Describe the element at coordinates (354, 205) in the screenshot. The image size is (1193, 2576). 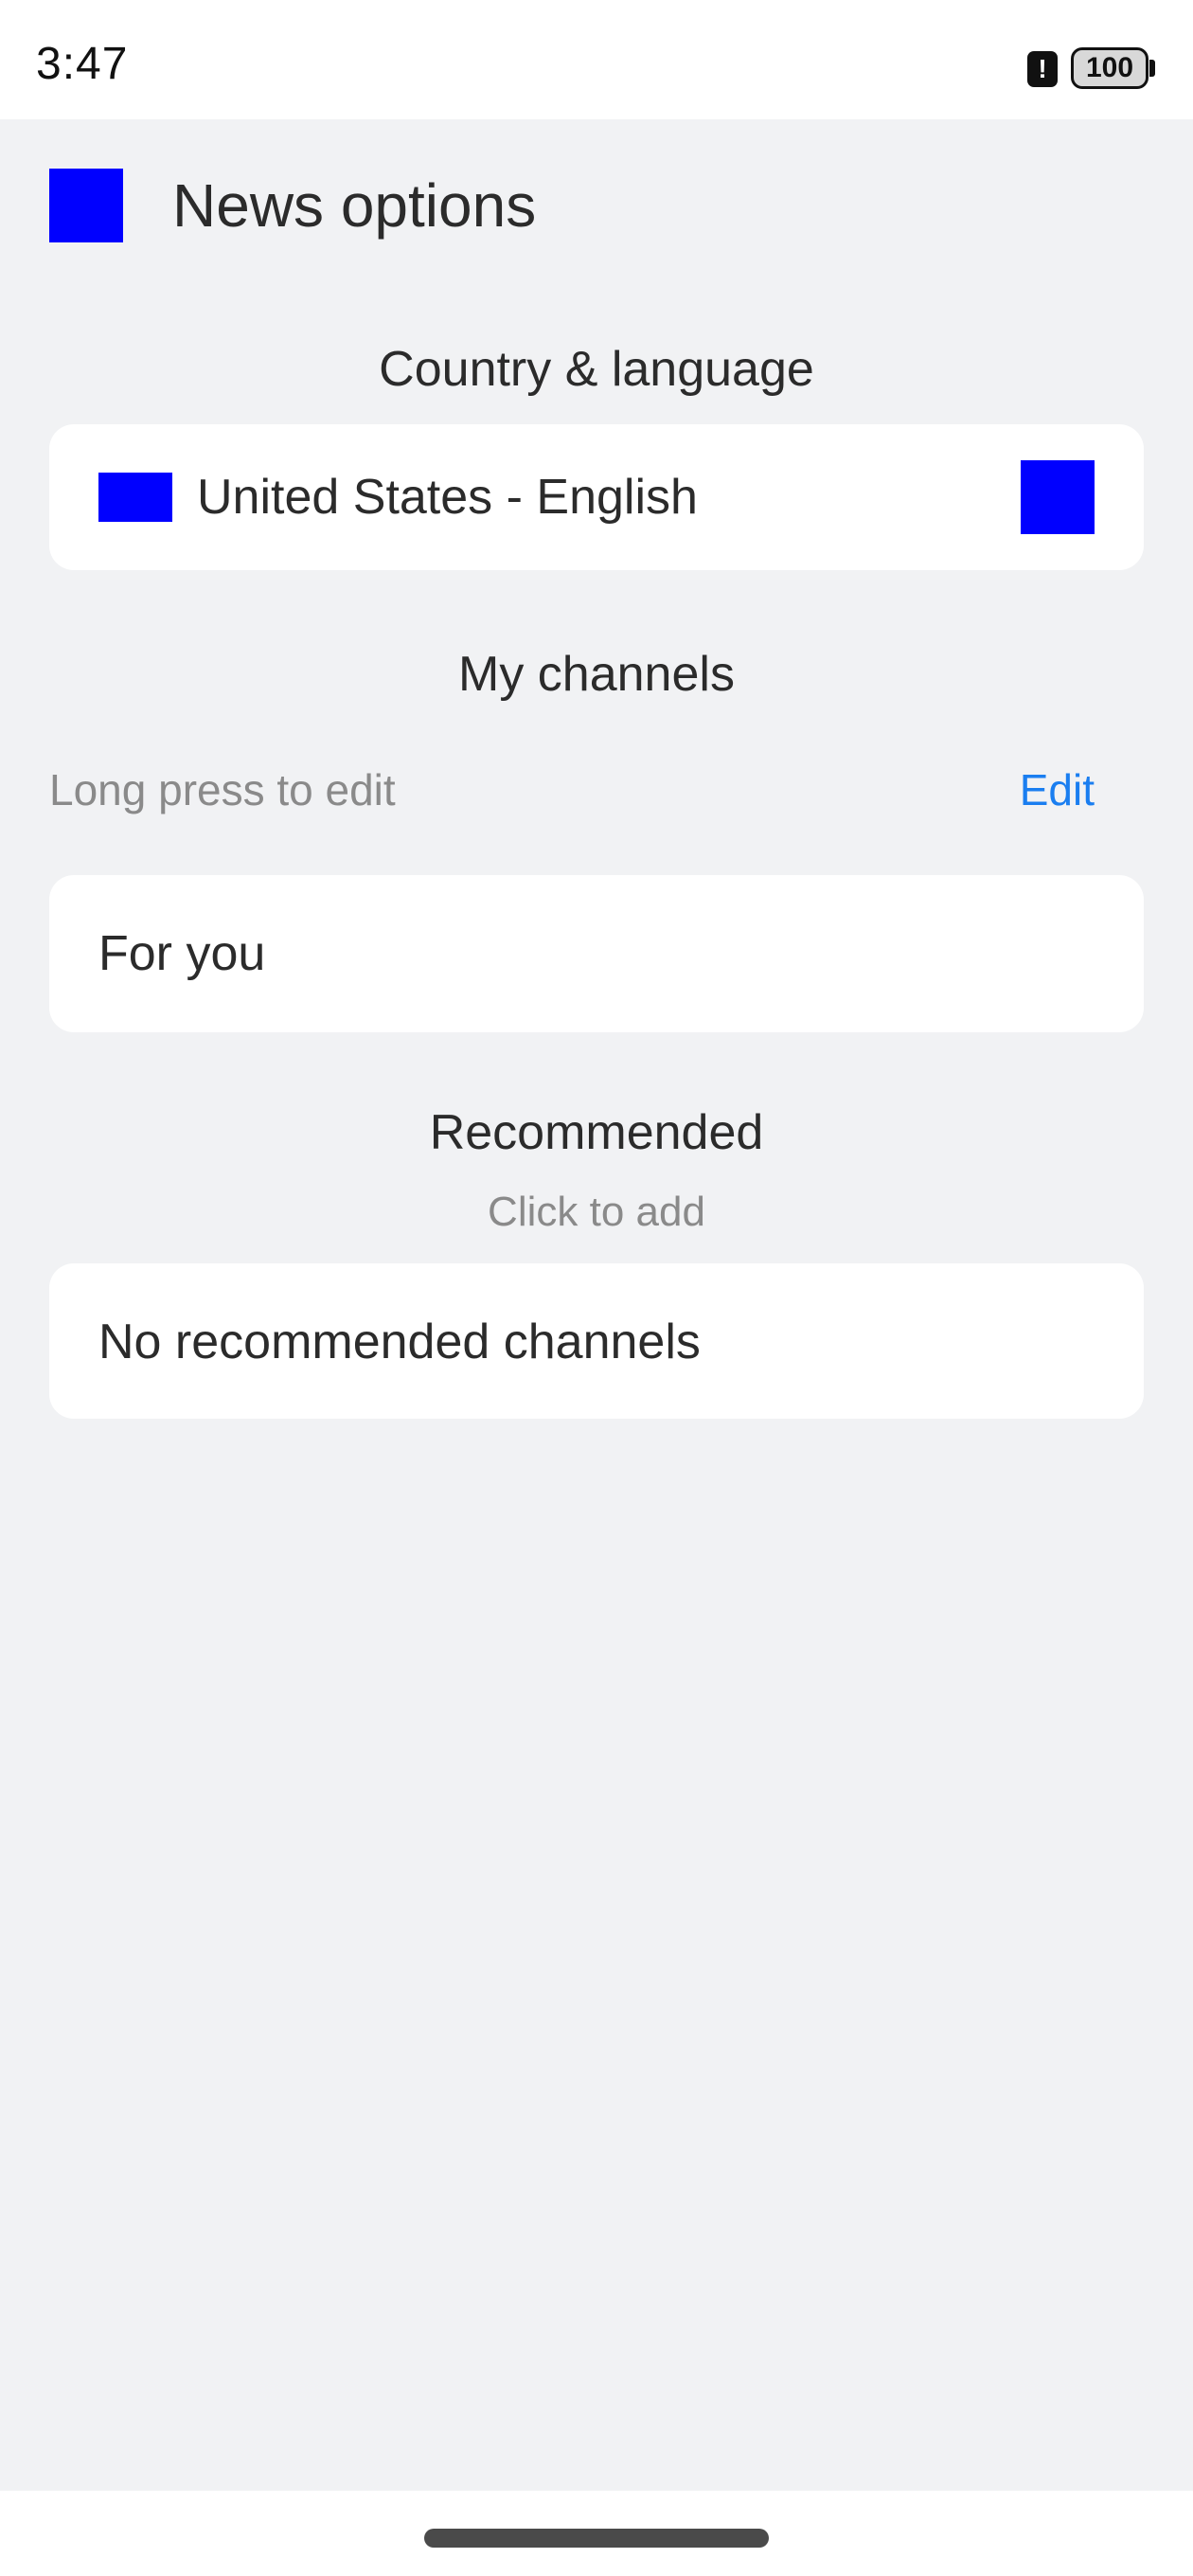
I see `page-title: News options` at that location.